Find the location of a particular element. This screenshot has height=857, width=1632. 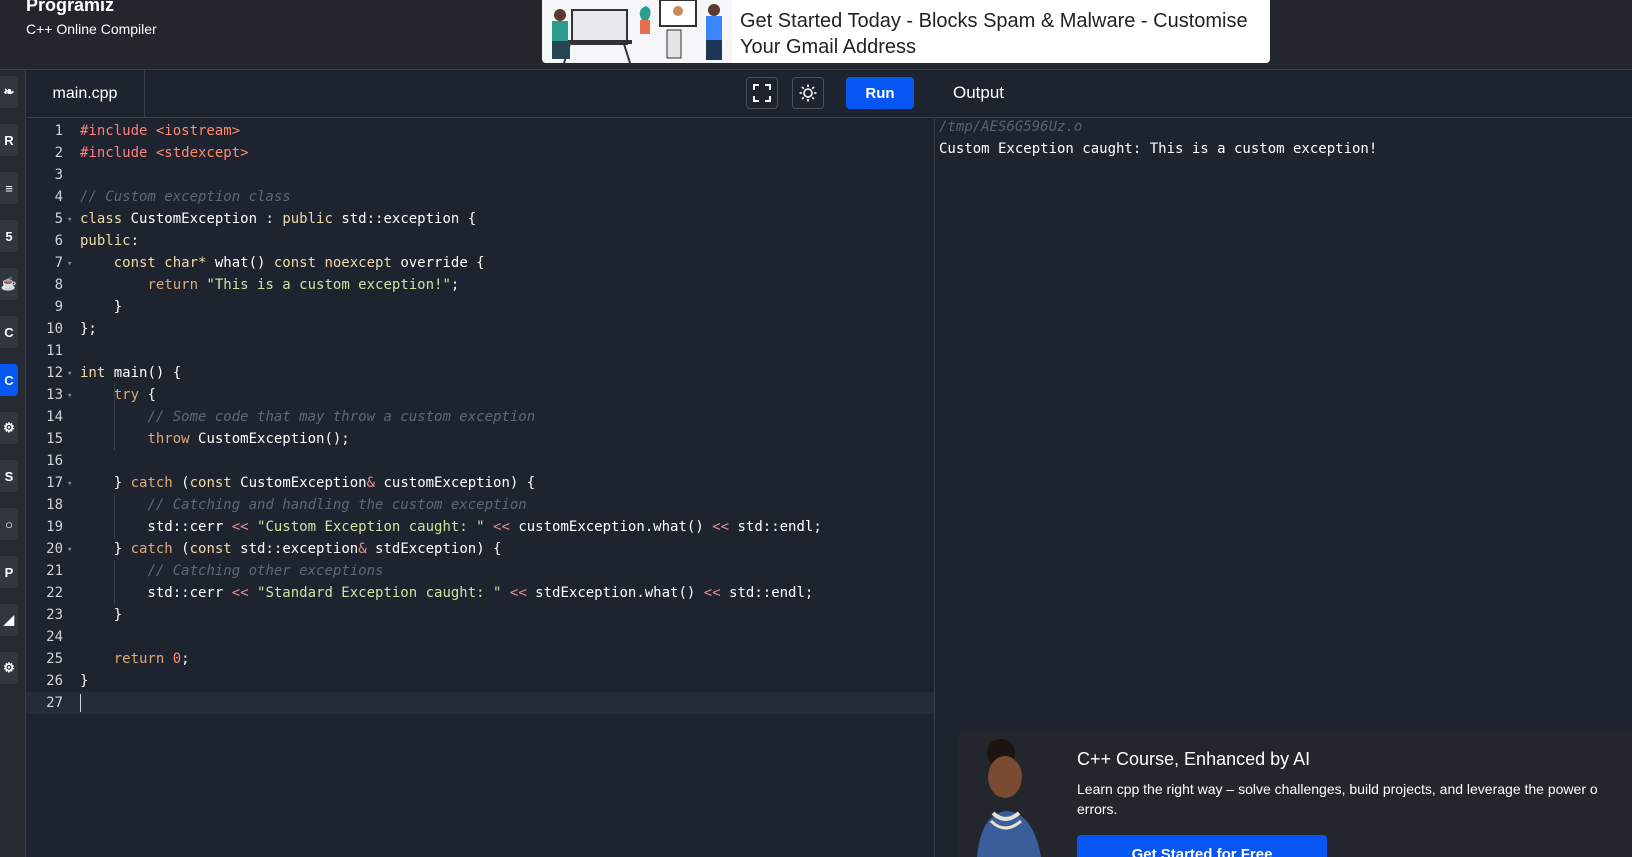

rail-python-button: ❧ is located at coordinates (9, 92).